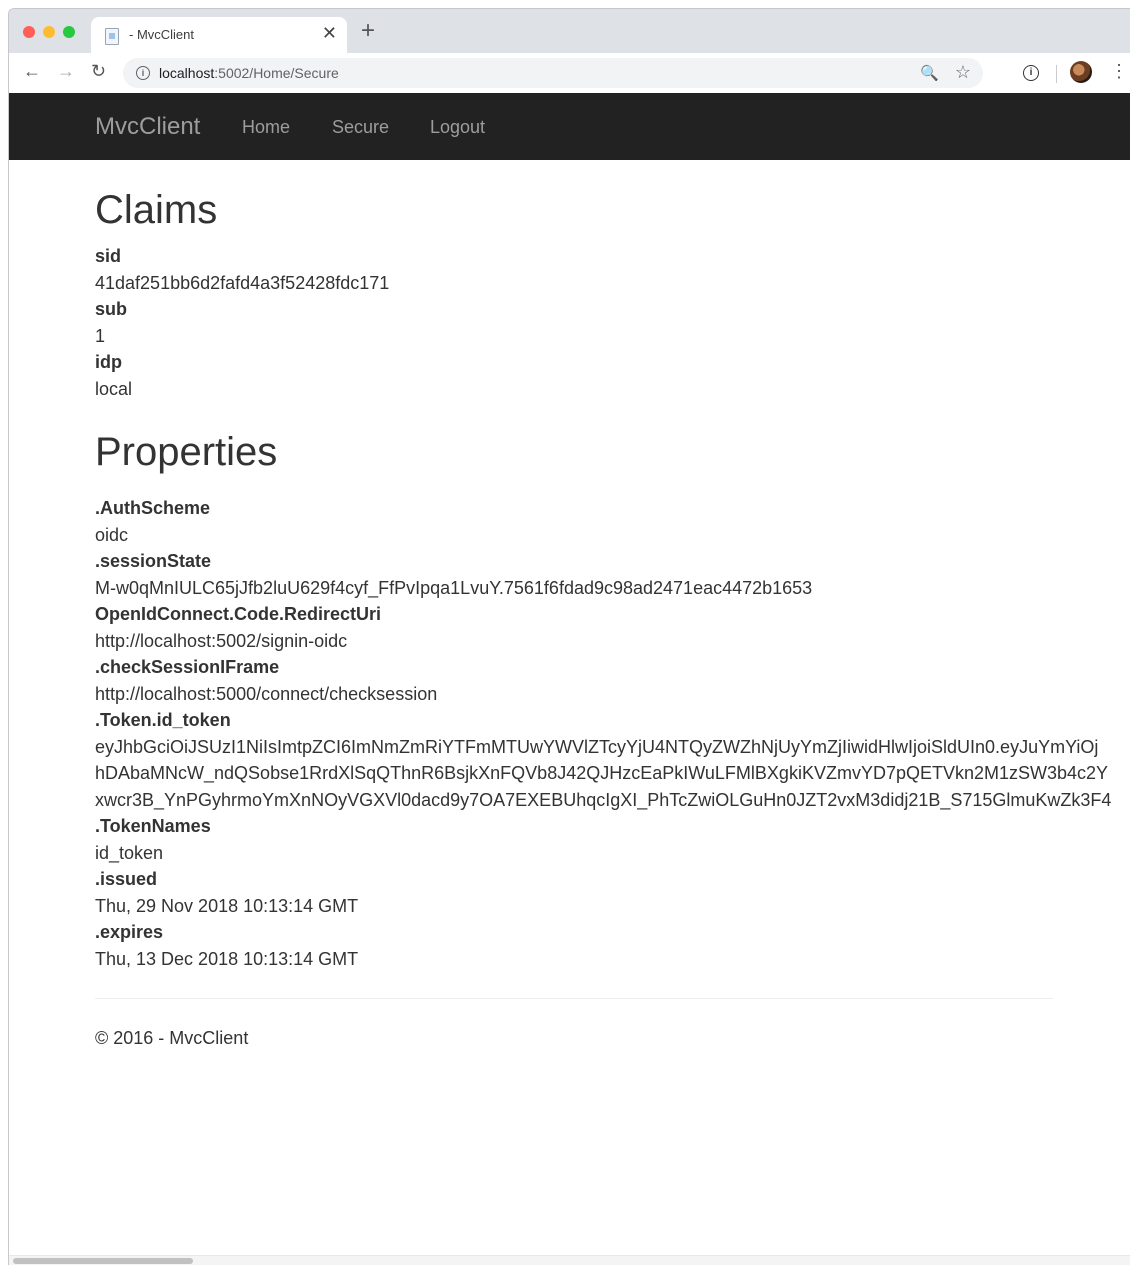 This screenshot has width=1130, height=1265. What do you see at coordinates (32, 71) in the screenshot?
I see `back-arrow-icon: ←` at bounding box center [32, 71].